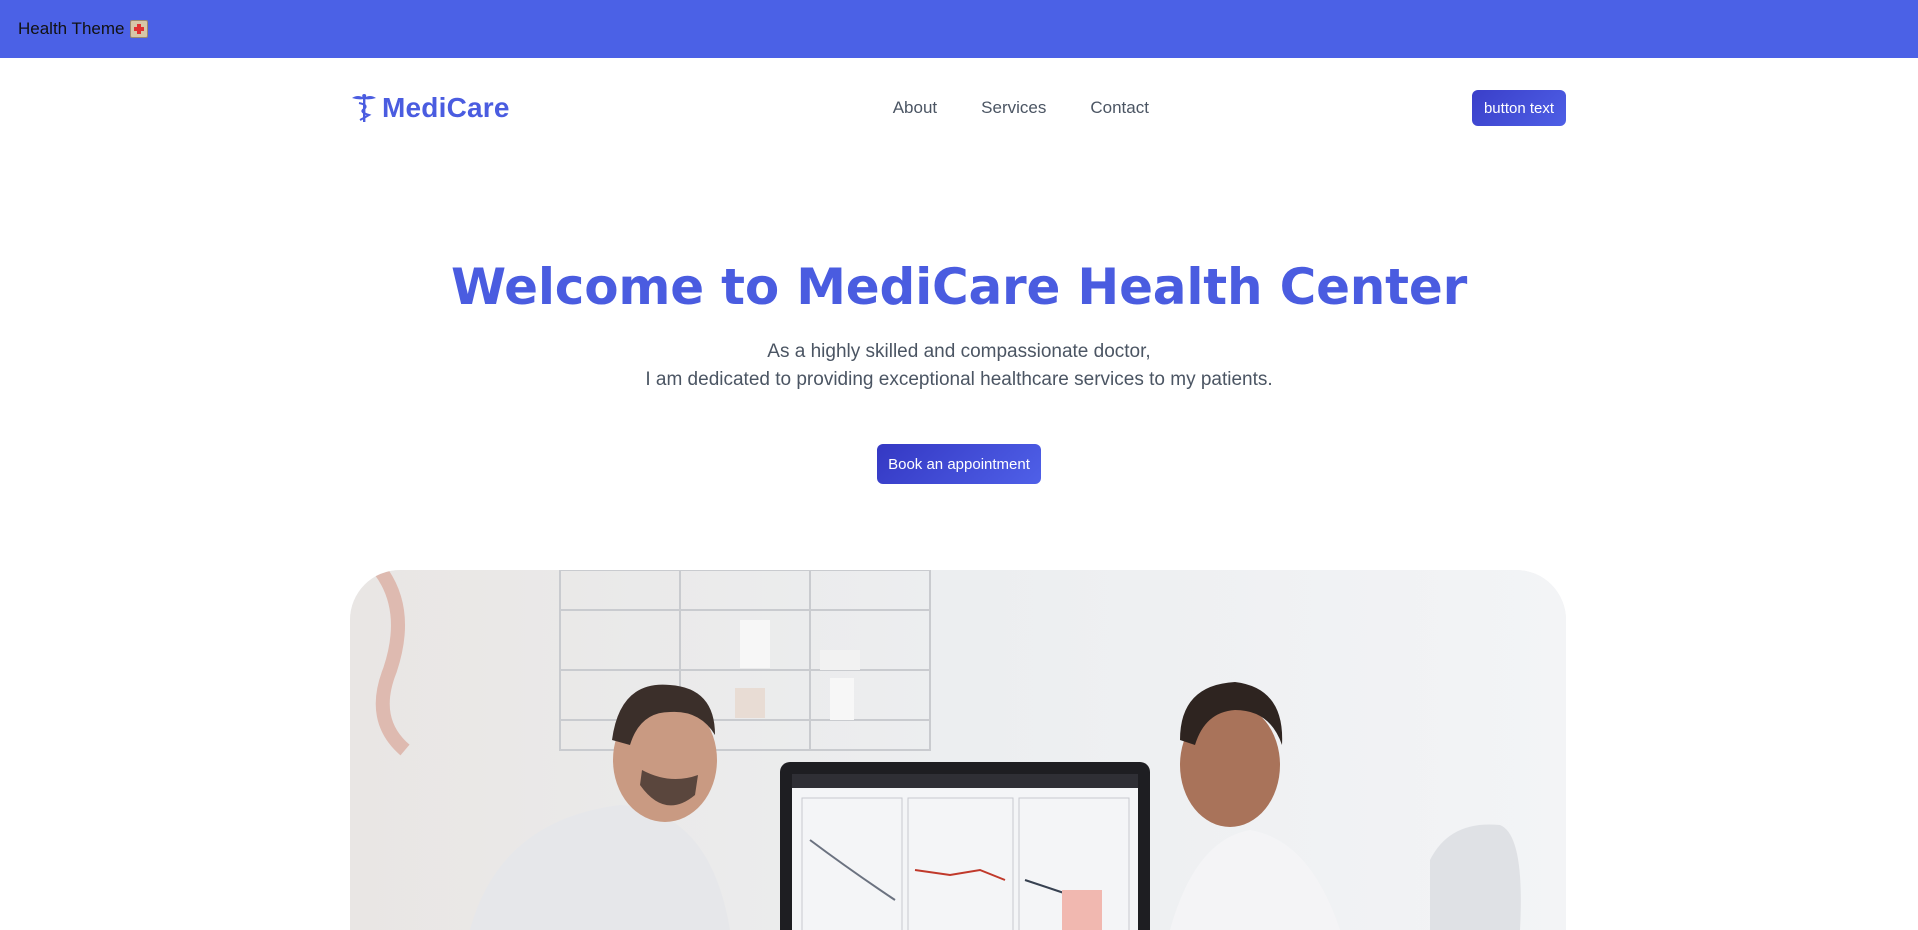  I want to click on theme-topbar: Health Theme, so click(959, 29).